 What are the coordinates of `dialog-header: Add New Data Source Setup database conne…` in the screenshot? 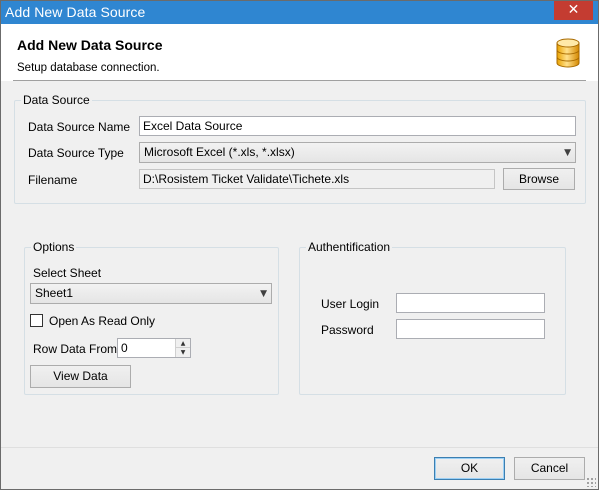 It's located at (299, 52).